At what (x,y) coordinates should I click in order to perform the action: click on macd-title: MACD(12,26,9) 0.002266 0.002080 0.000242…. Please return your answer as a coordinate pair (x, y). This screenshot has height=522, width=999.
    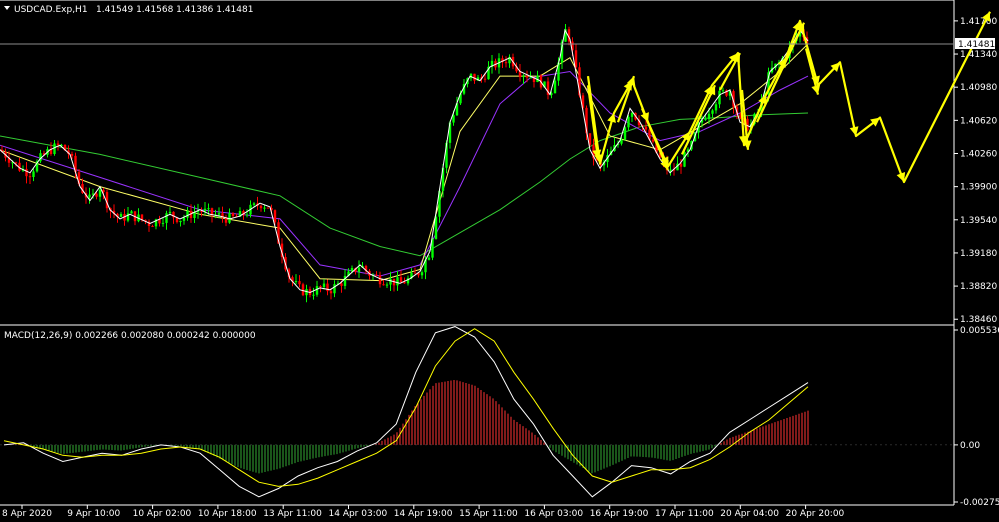
    Looking at the image, I should click on (130, 336).